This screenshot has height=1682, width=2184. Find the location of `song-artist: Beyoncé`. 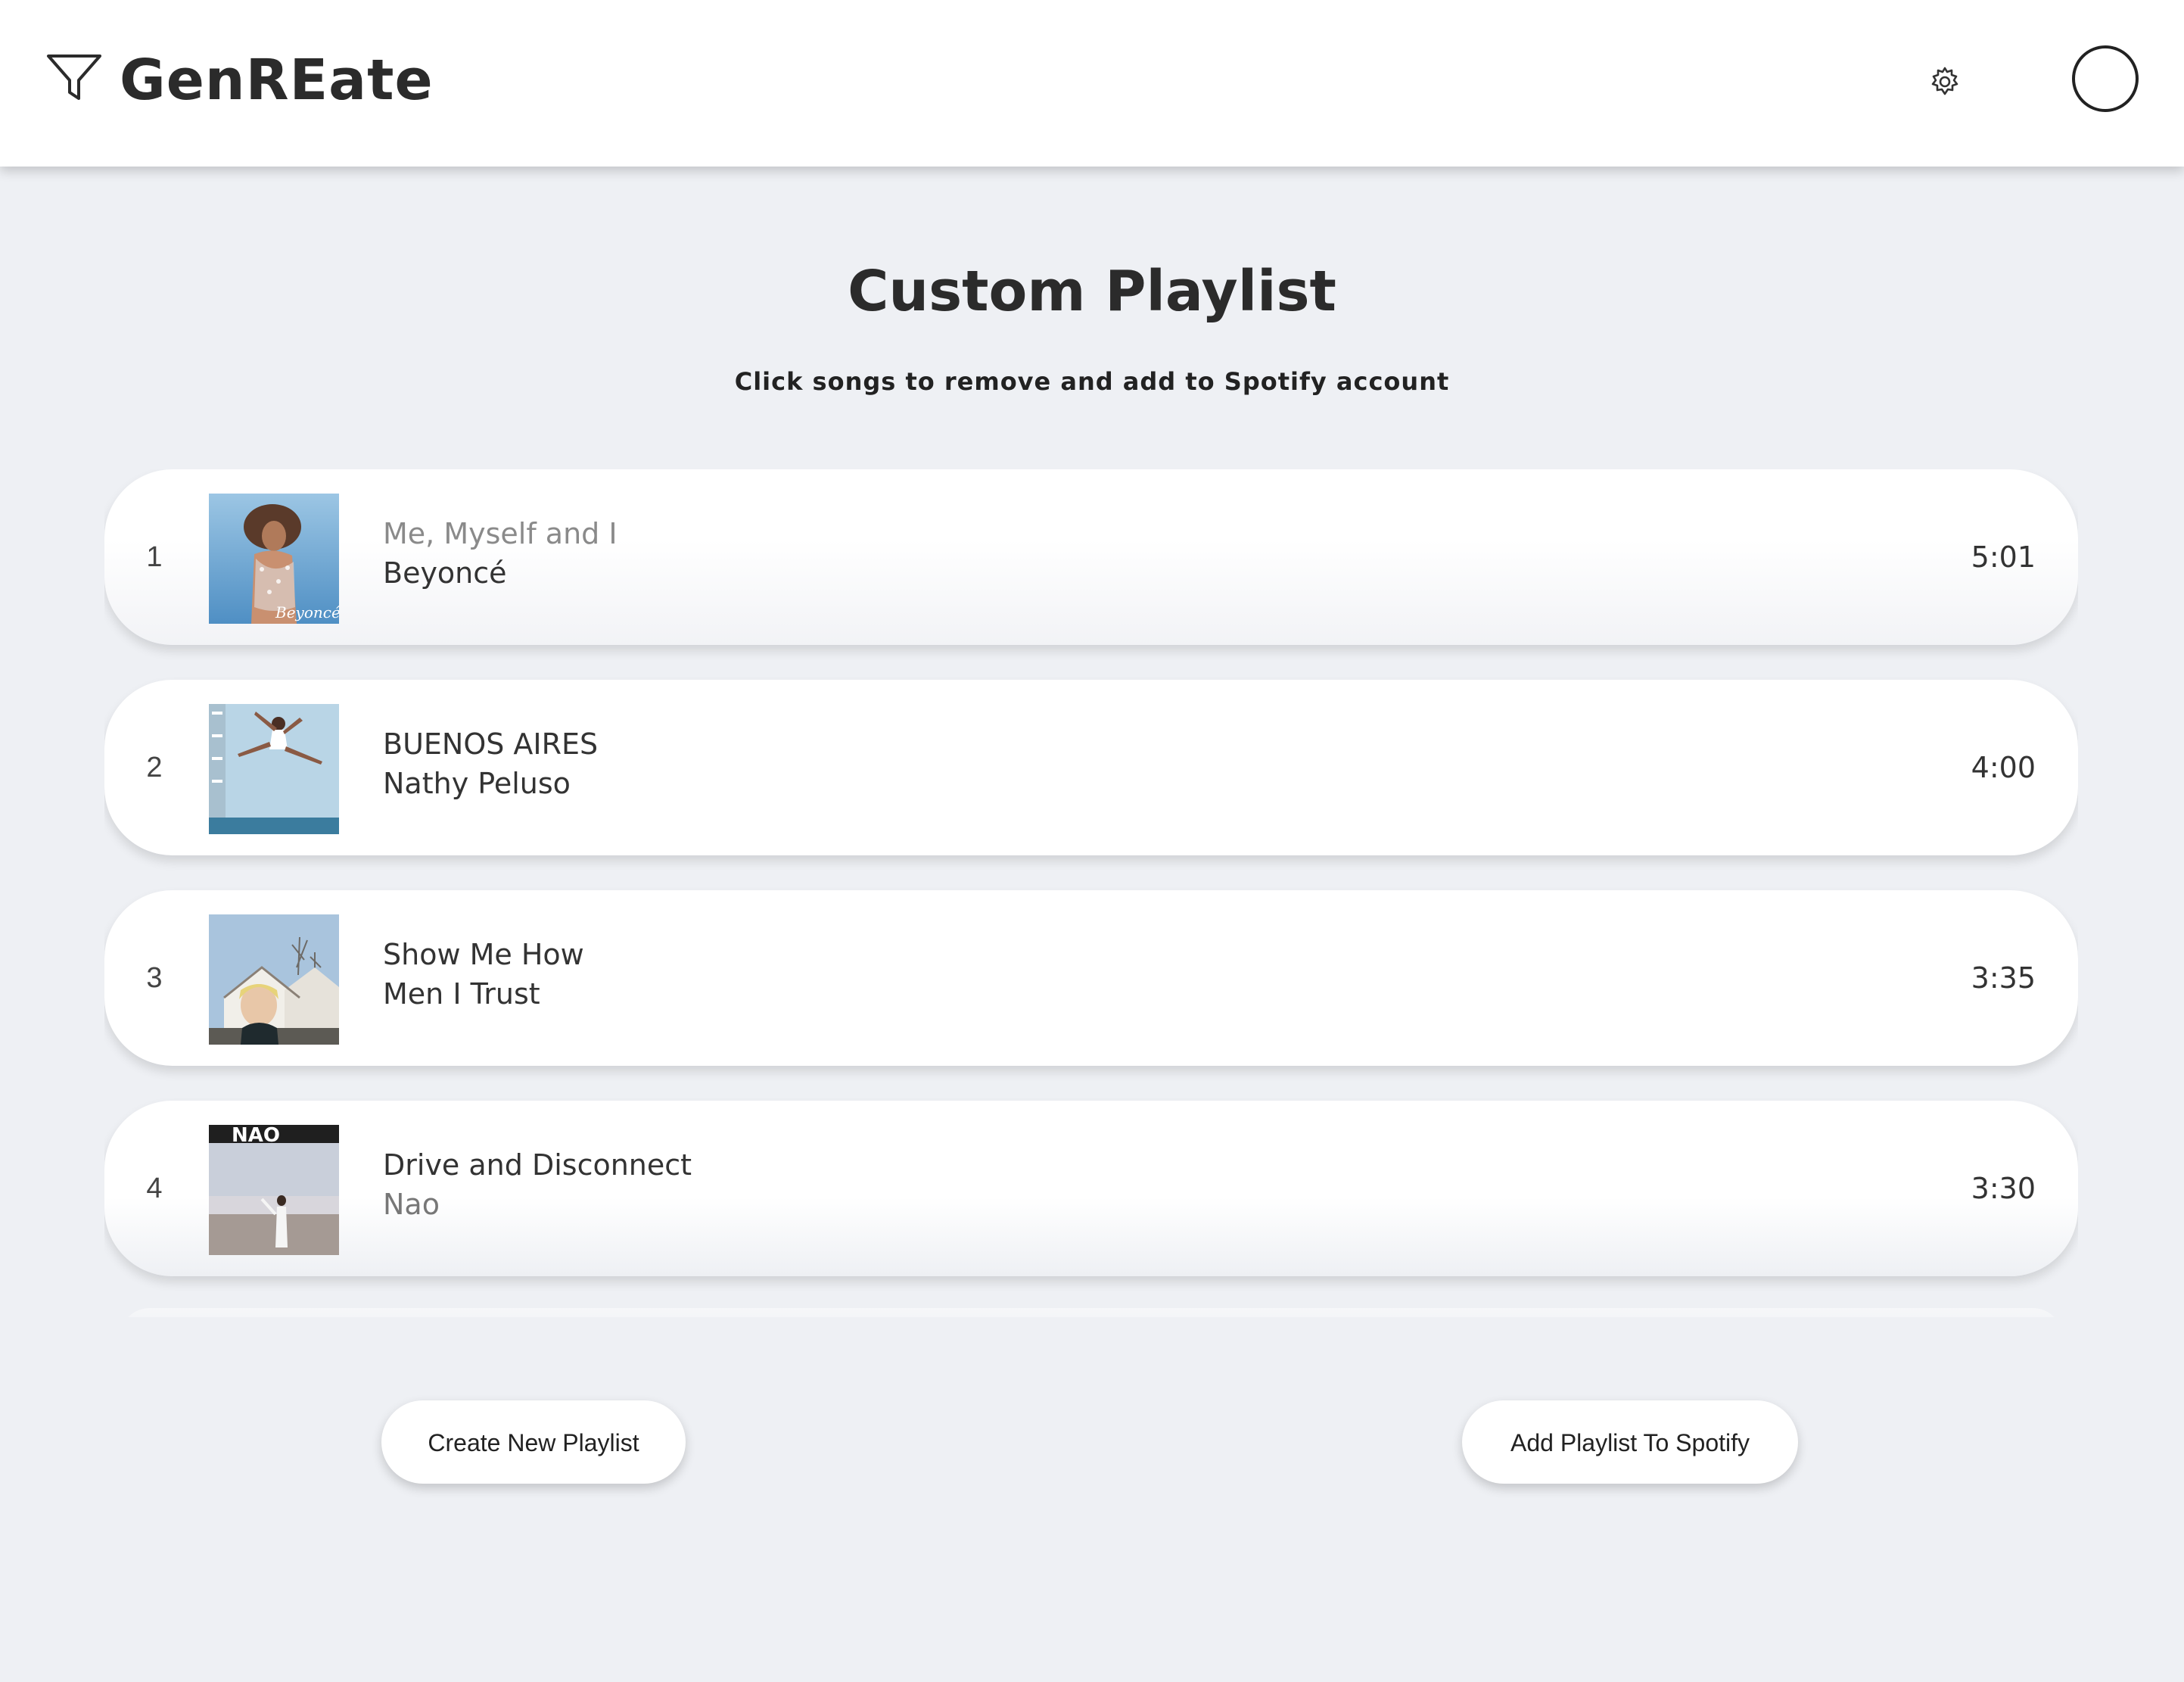

song-artist: Beyoncé is located at coordinates (445, 573).